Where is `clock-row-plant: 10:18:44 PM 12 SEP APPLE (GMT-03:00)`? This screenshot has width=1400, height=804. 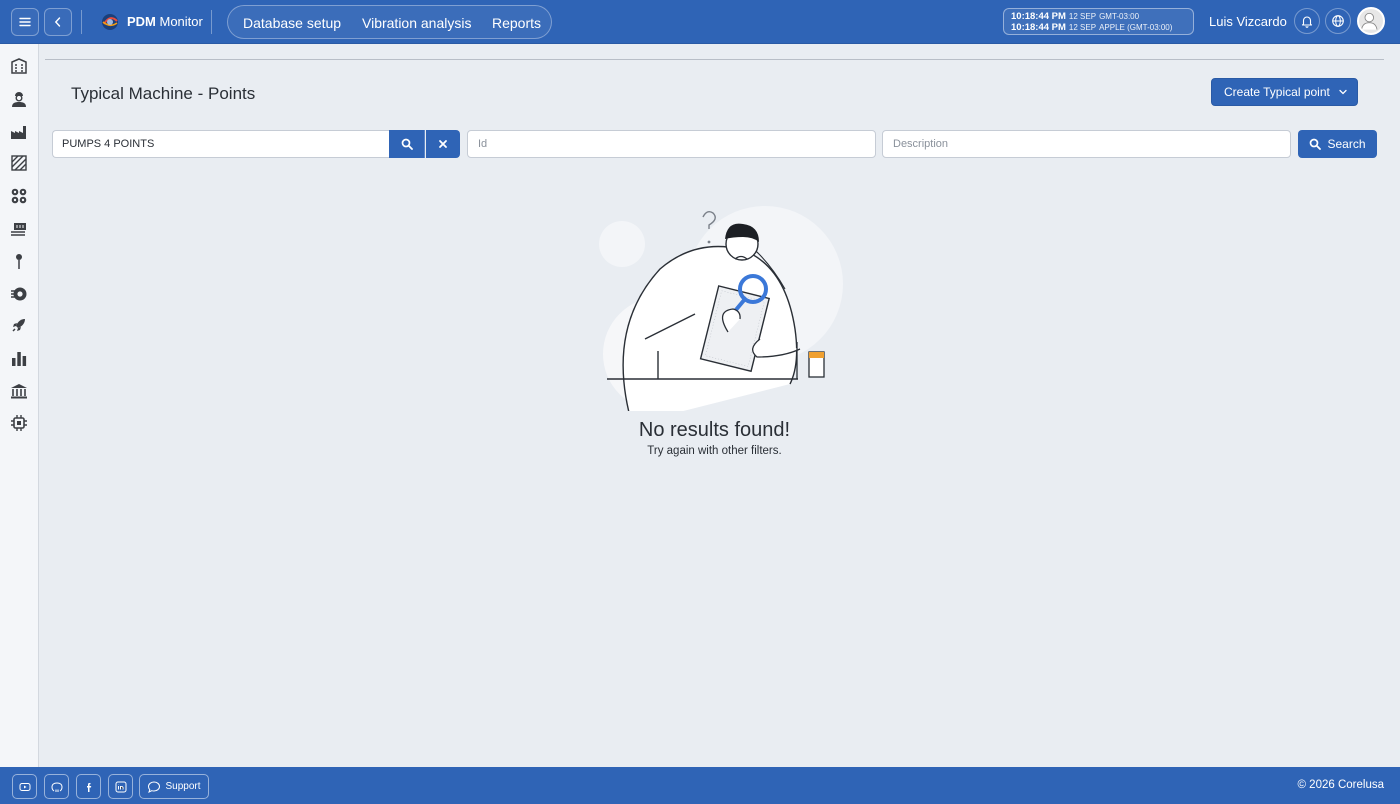 clock-row-plant: 10:18:44 PM 12 SEP APPLE (GMT-03:00) is located at coordinates (1092, 27).